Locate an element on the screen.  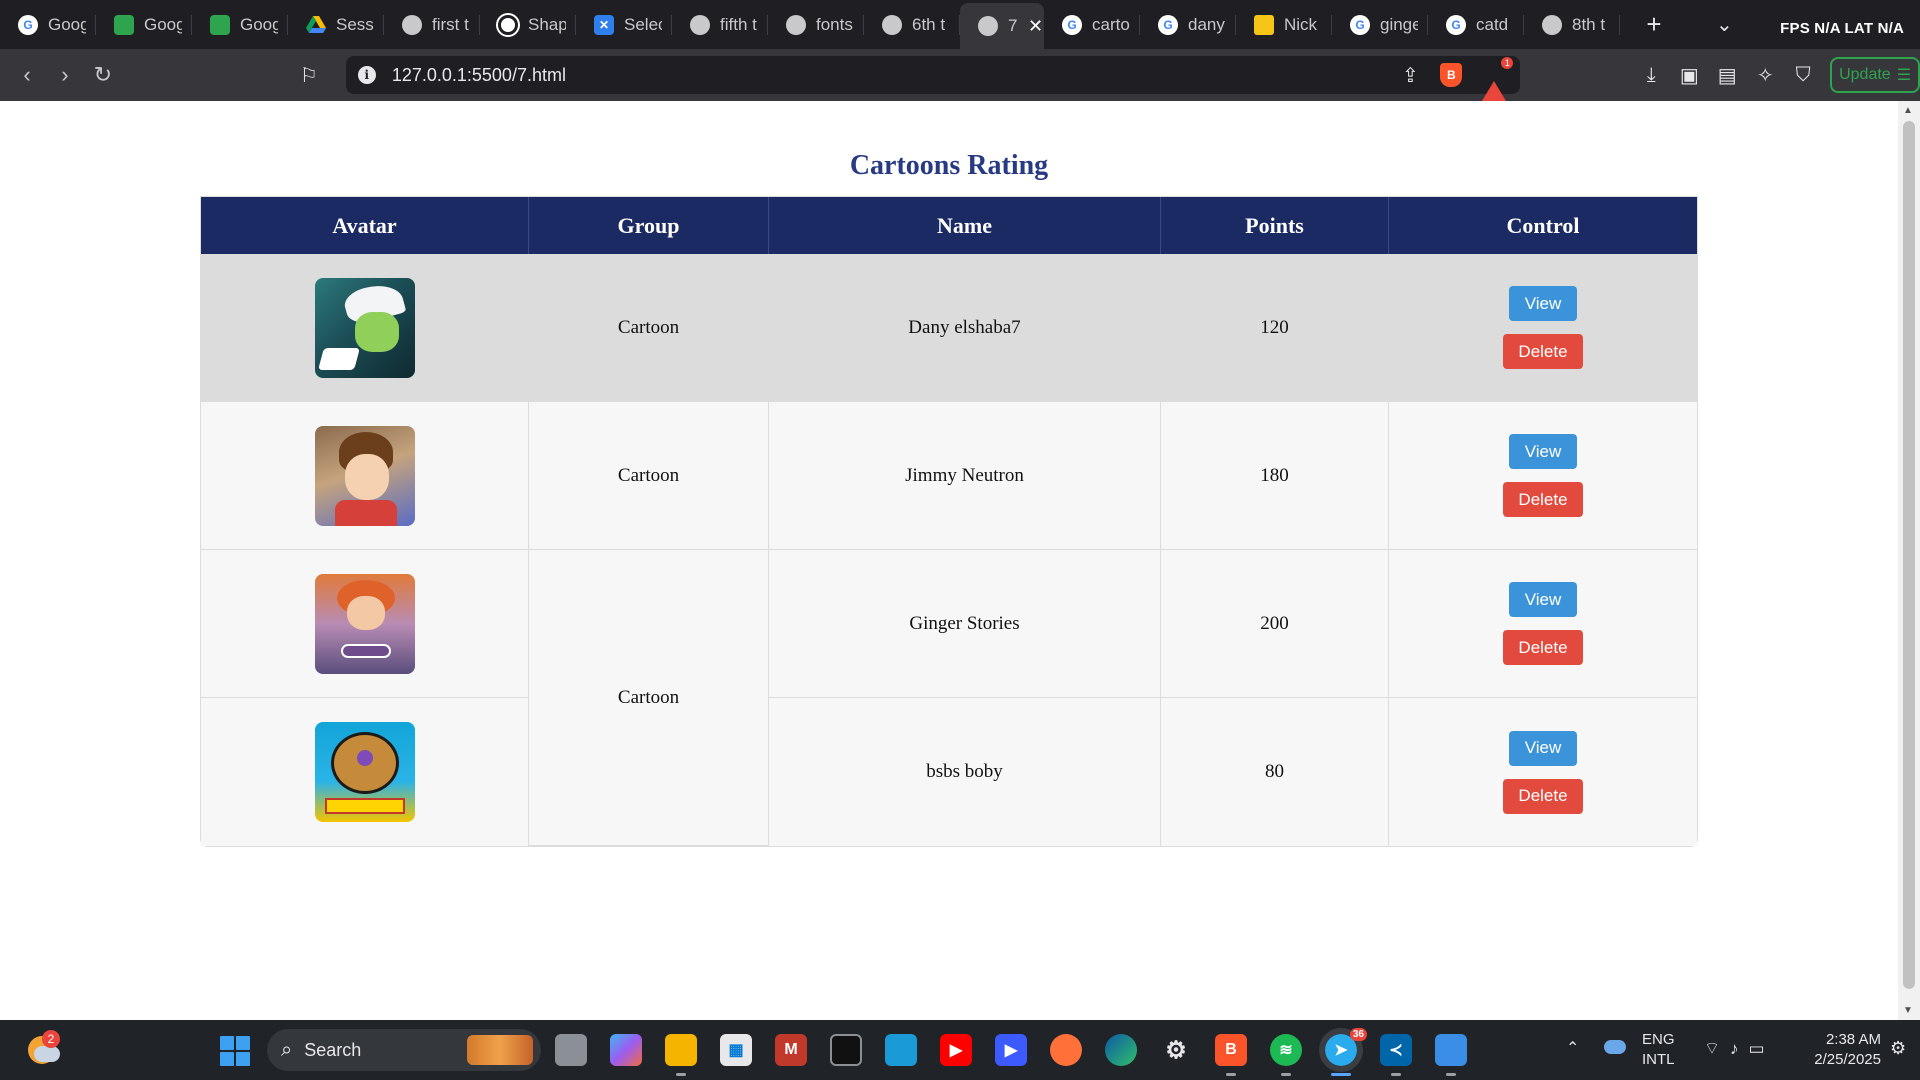
file-explorer-icon is located at coordinates (681, 1055).